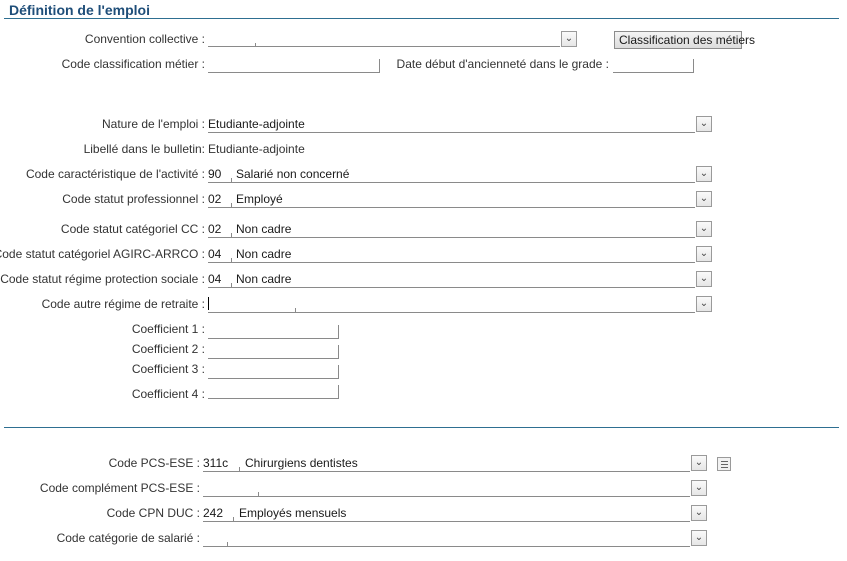 Image resolution: width=847 pixels, height=561 pixels. What do you see at coordinates (259, 199) in the screenshot?
I see `statut-pro-text: Employé` at bounding box center [259, 199].